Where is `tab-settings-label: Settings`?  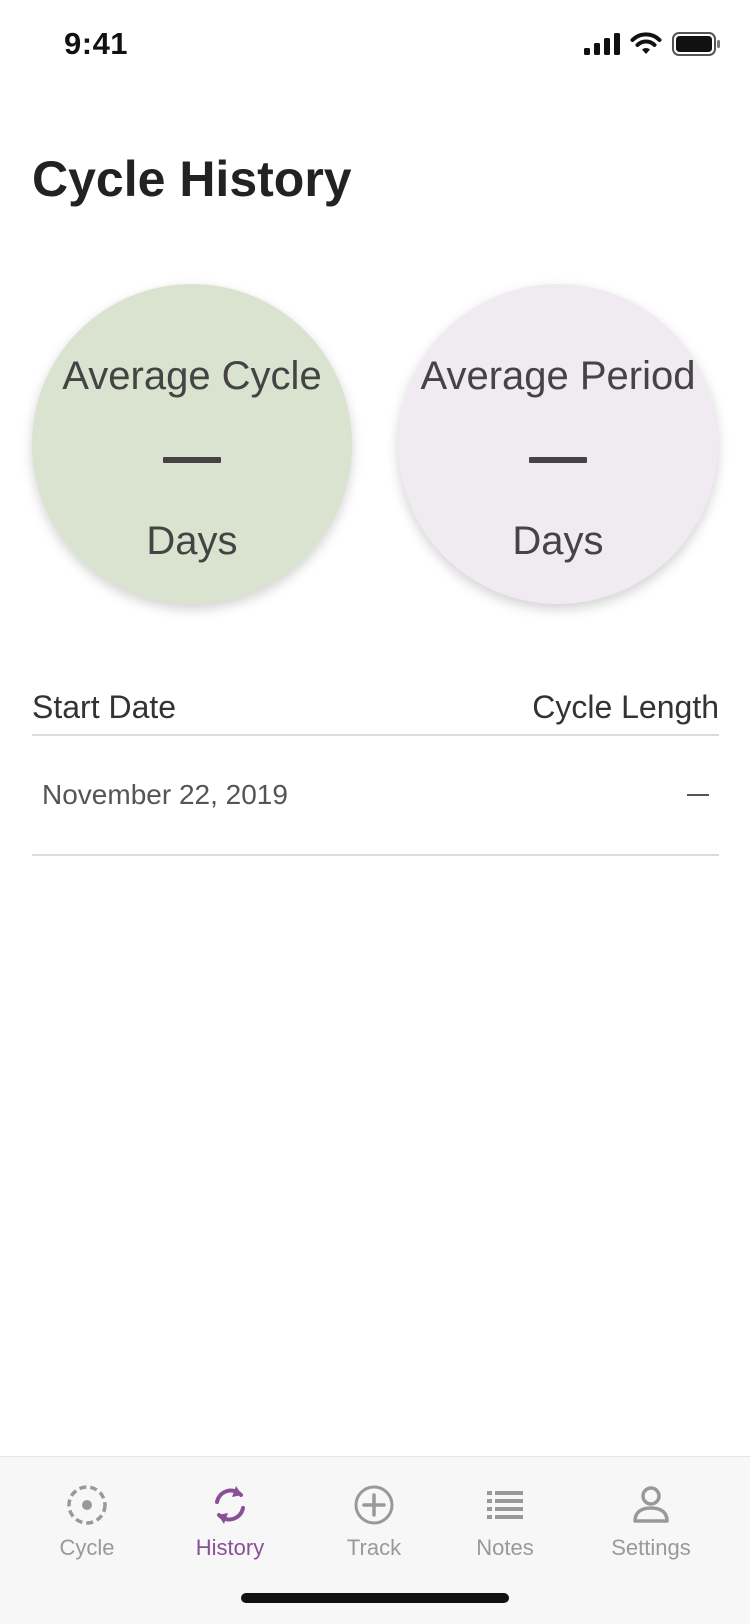
tab-settings-label: Settings is located at coordinates (651, 1547).